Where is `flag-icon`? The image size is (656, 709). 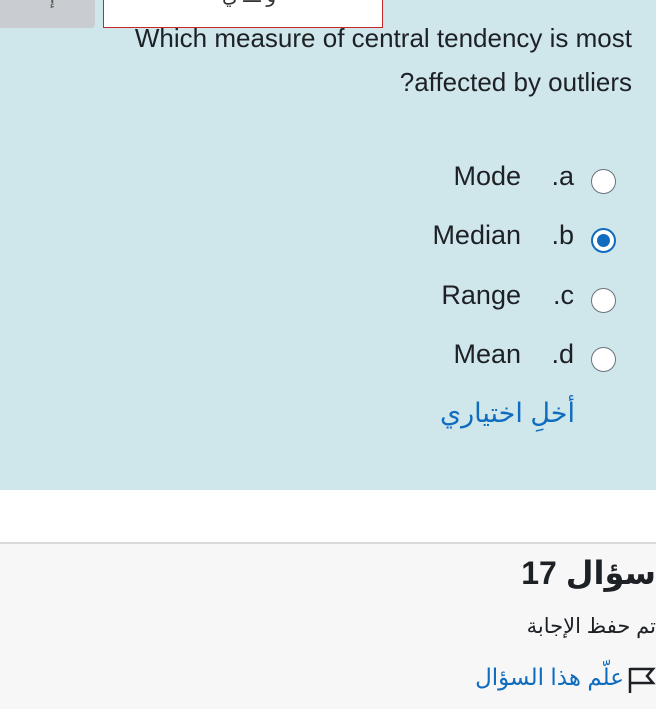
flag-icon is located at coordinates (641, 680).